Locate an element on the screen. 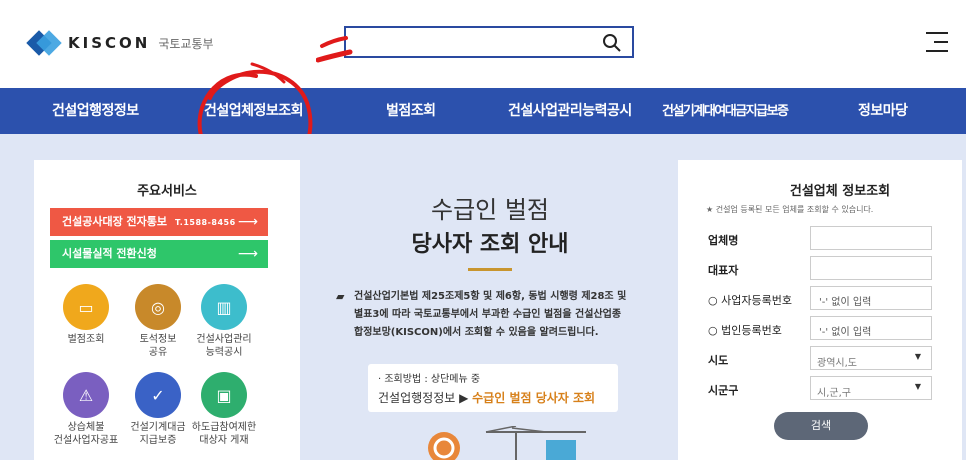 This screenshot has width=966, height=460. nav-company-info: 건설업체정보조회 is located at coordinates (254, 110).